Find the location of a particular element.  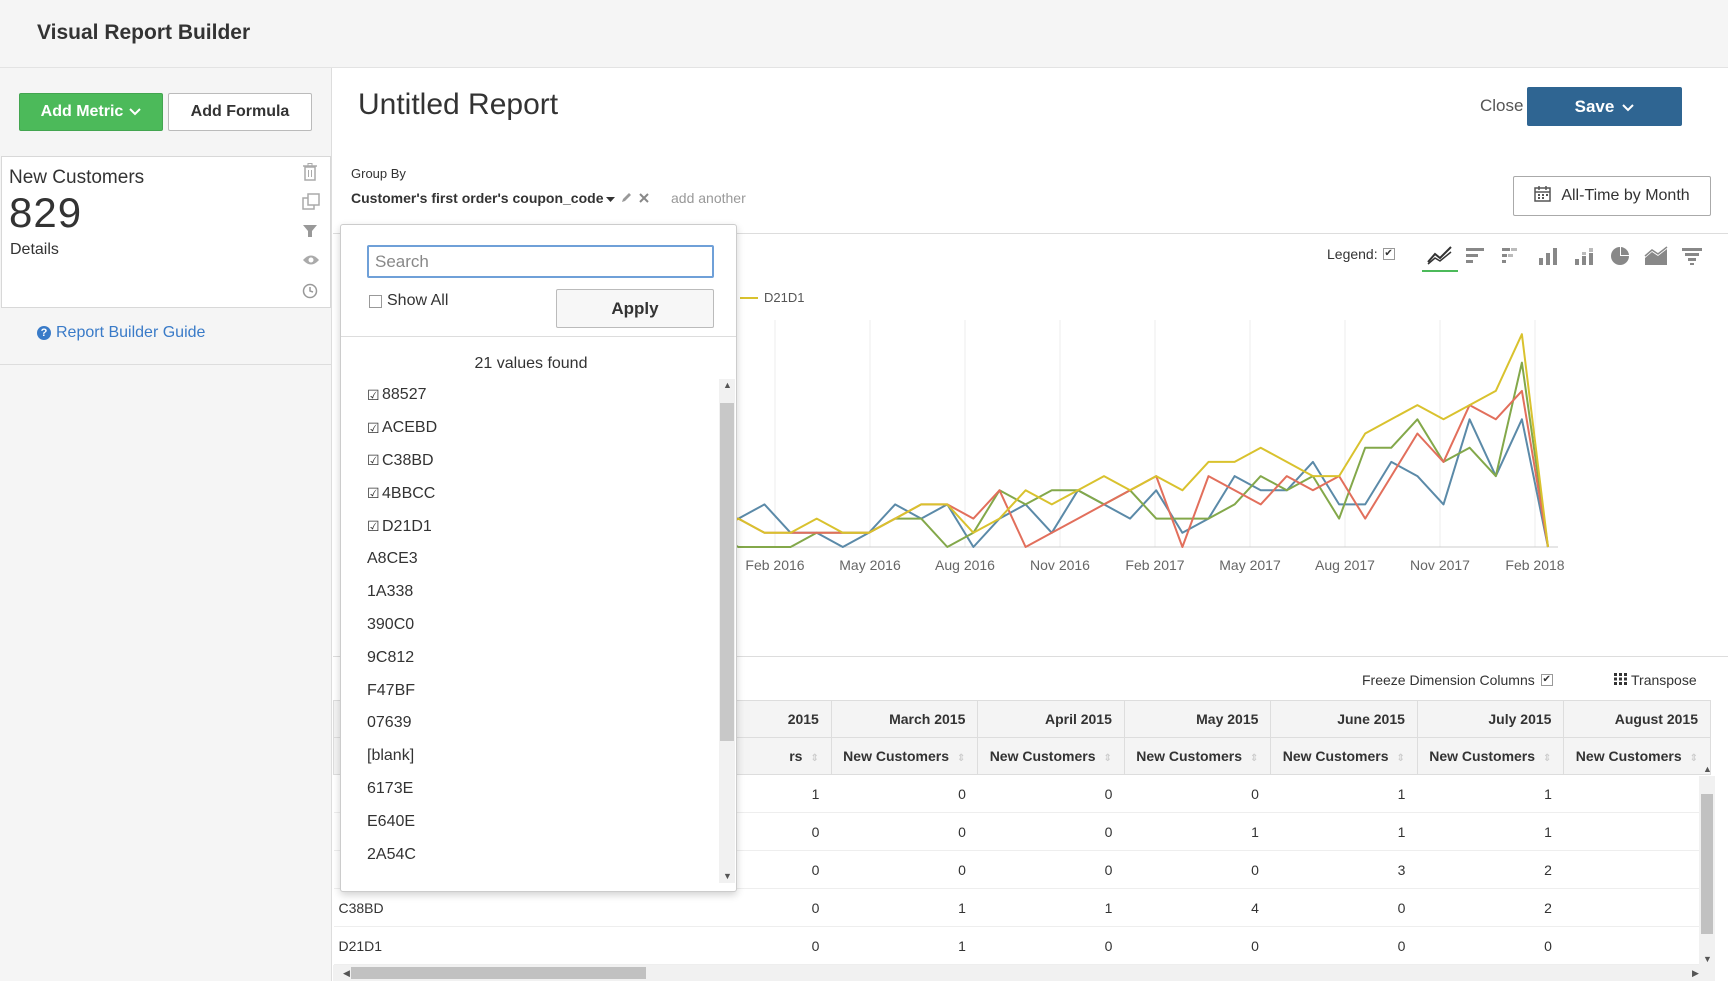

x-tick-label: Feb 2016 is located at coordinates (774, 565).